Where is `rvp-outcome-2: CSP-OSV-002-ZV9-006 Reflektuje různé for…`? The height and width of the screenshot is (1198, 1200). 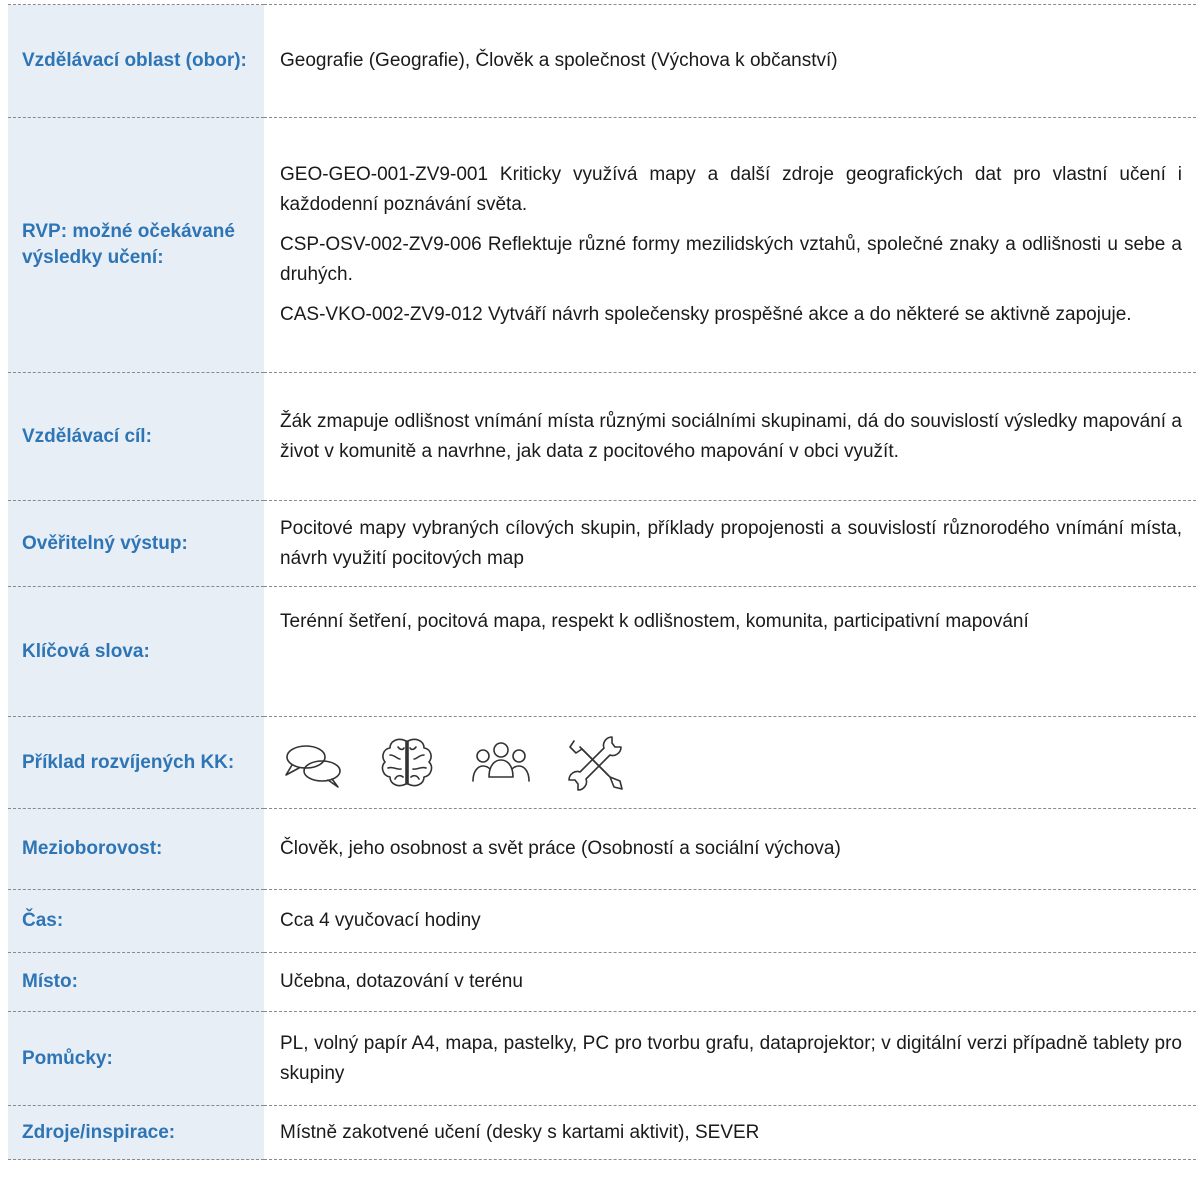 rvp-outcome-2: CSP-OSV-002-ZV9-006 Reflektuje různé for… is located at coordinates (731, 259).